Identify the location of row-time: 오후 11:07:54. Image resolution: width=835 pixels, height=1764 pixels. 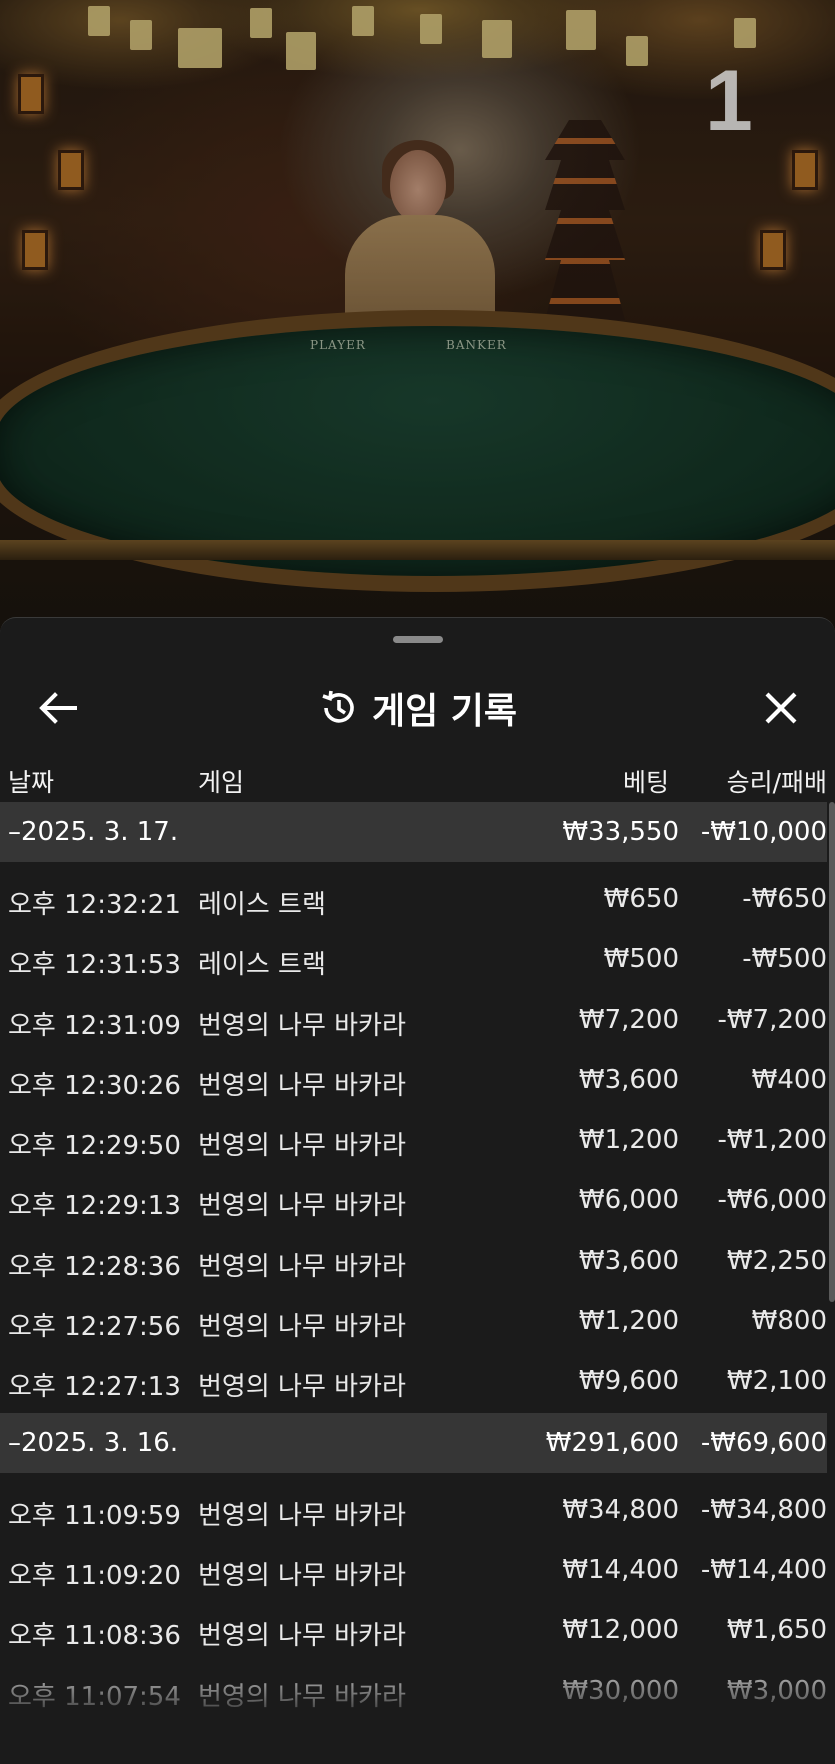
(94, 1696).